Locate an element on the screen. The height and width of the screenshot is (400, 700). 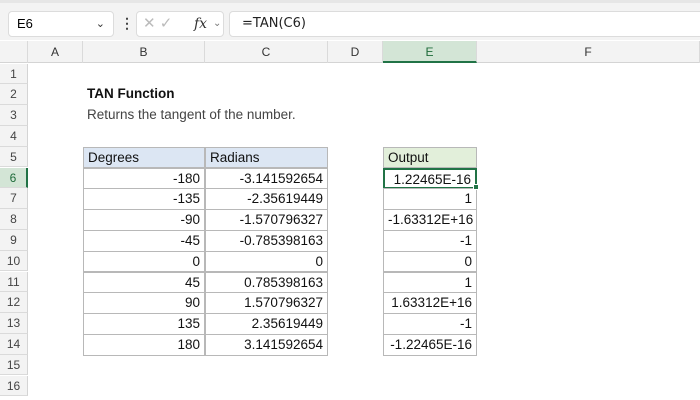
radians-cell: -2.35619449 is located at coordinates (266, 199).